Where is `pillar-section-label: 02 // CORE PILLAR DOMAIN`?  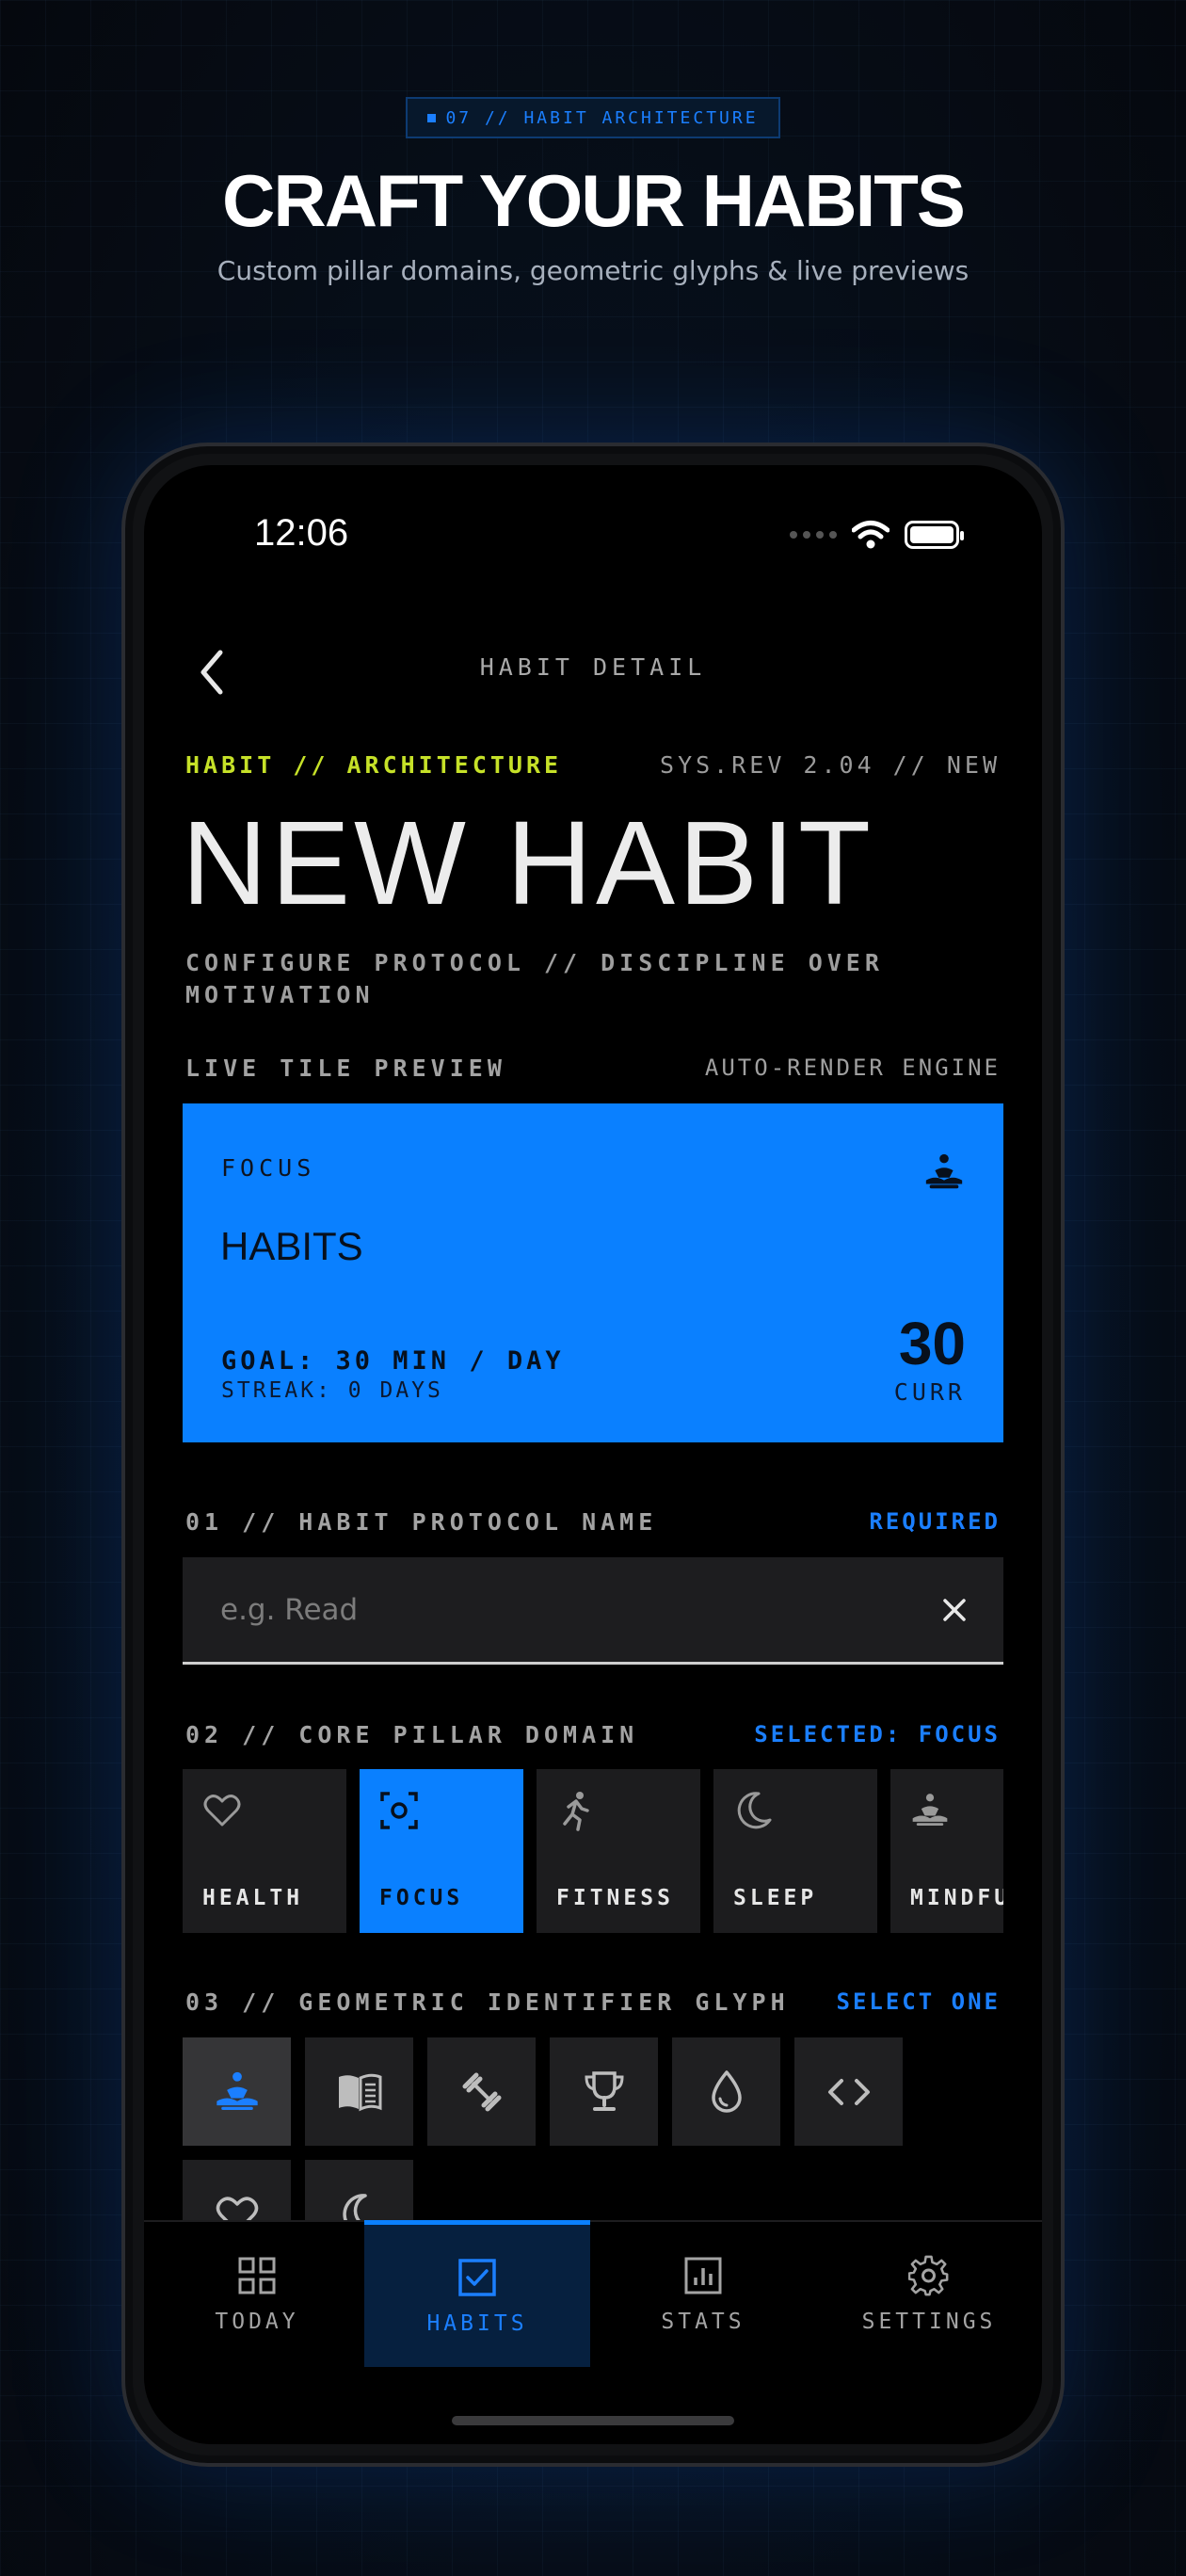 pillar-section-label: 02 // CORE PILLAR DOMAIN is located at coordinates (412, 1734).